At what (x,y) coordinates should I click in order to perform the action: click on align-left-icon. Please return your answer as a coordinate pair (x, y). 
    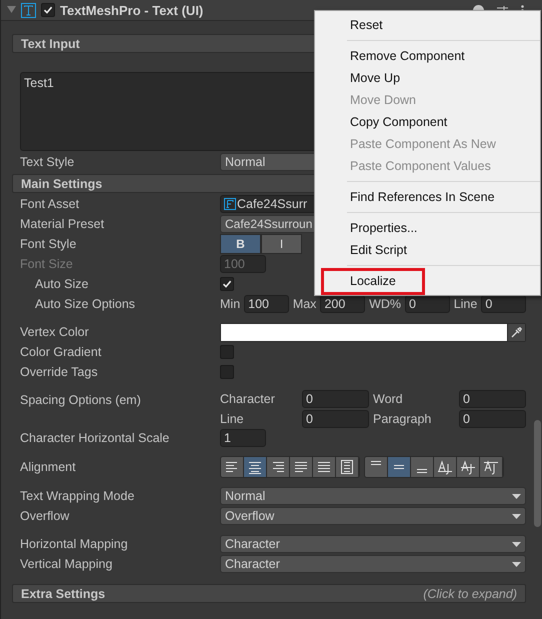
    Looking at the image, I should click on (232, 467).